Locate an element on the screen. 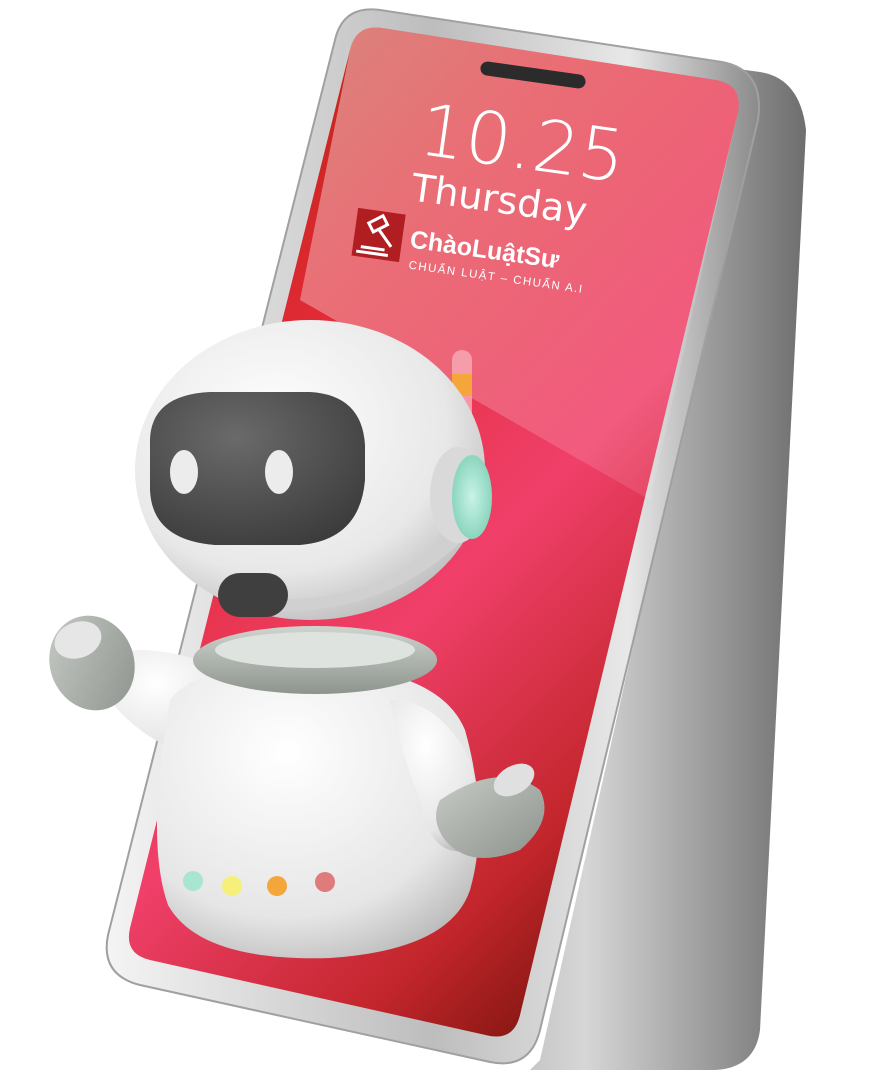 Image resolution: width=873 pixels, height=1080 pixels. headset-mic is located at coordinates (253, 595).